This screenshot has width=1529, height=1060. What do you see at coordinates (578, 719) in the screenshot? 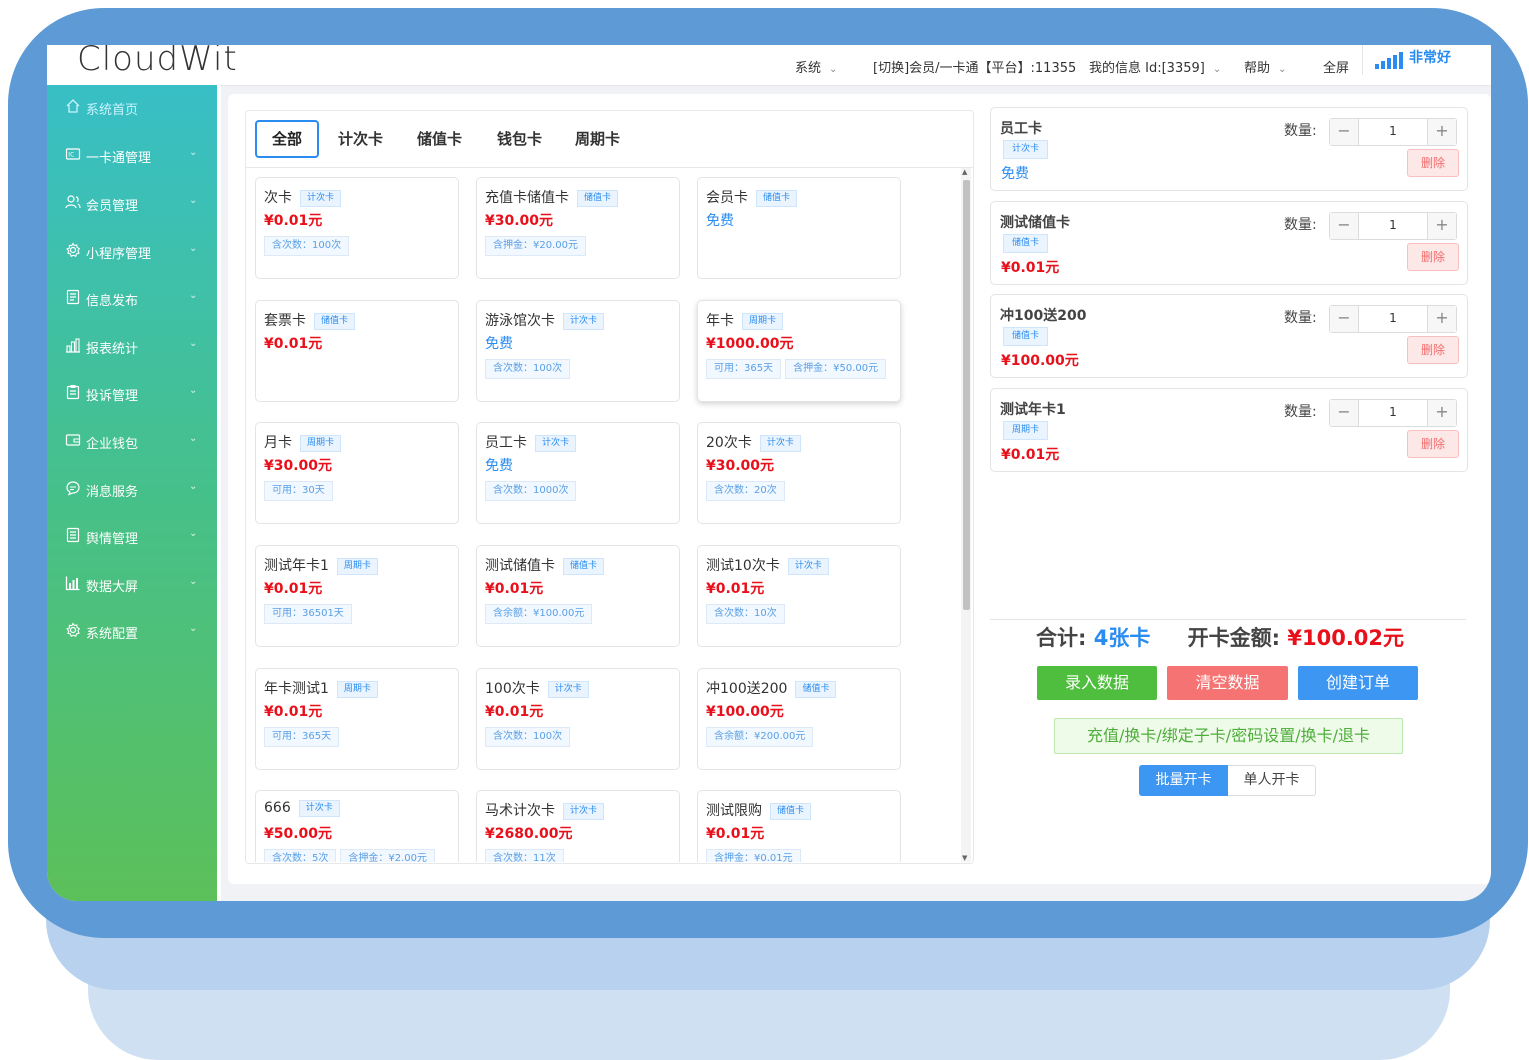
I see `card-item: 100次卡 计次卡 ¥0.01元 含次数：100次` at bounding box center [578, 719].